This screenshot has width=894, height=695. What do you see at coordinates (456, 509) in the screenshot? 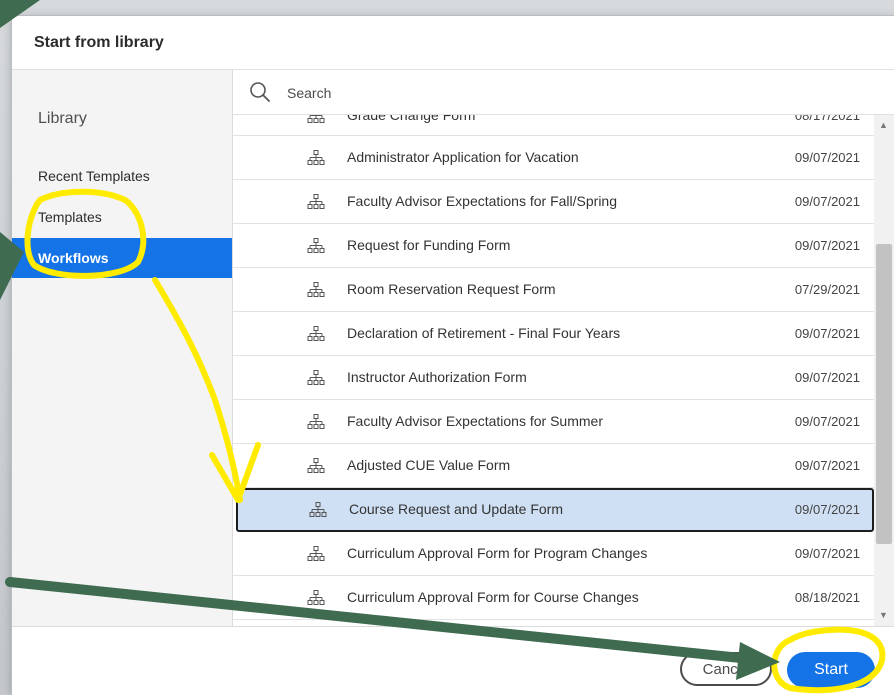
I see `list-item-name: Course Request and Update Form` at bounding box center [456, 509].